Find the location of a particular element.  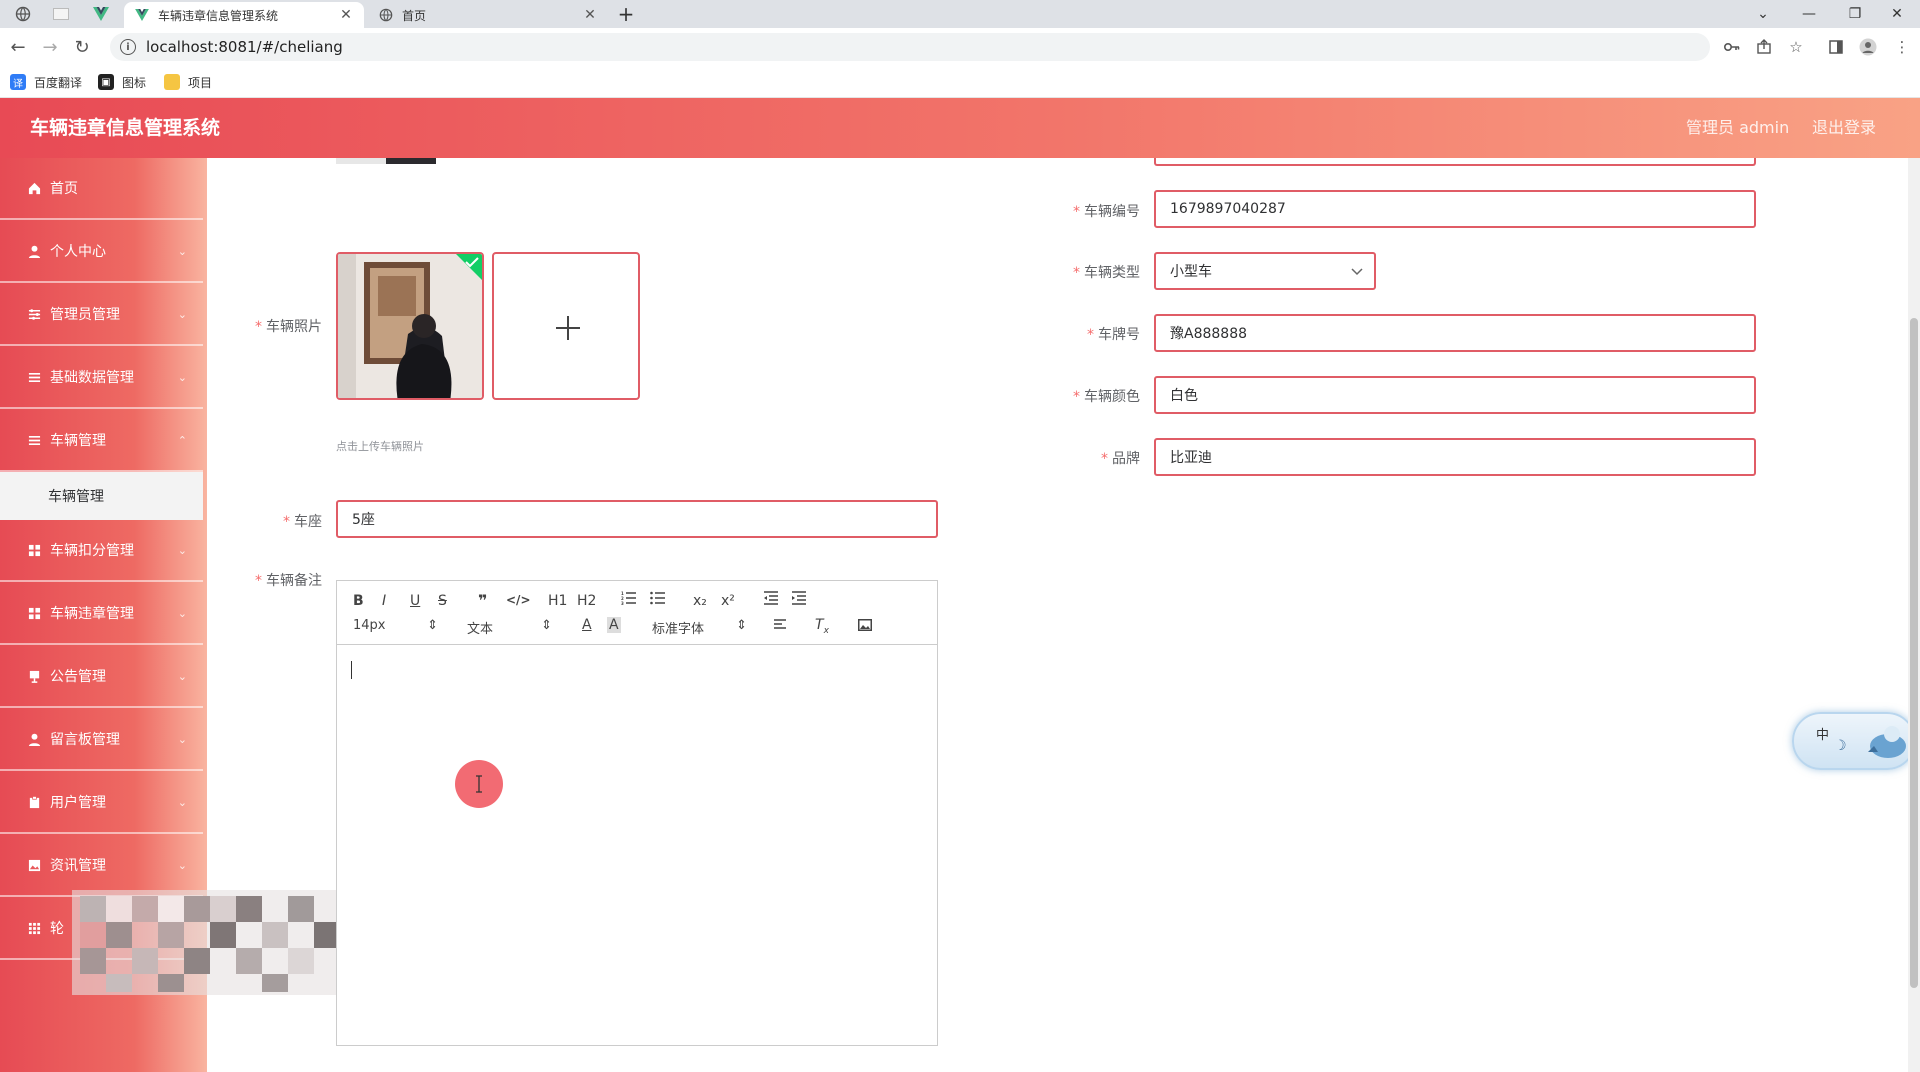

plate-number-input: 豫A888888 is located at coordinates (1455, 333).